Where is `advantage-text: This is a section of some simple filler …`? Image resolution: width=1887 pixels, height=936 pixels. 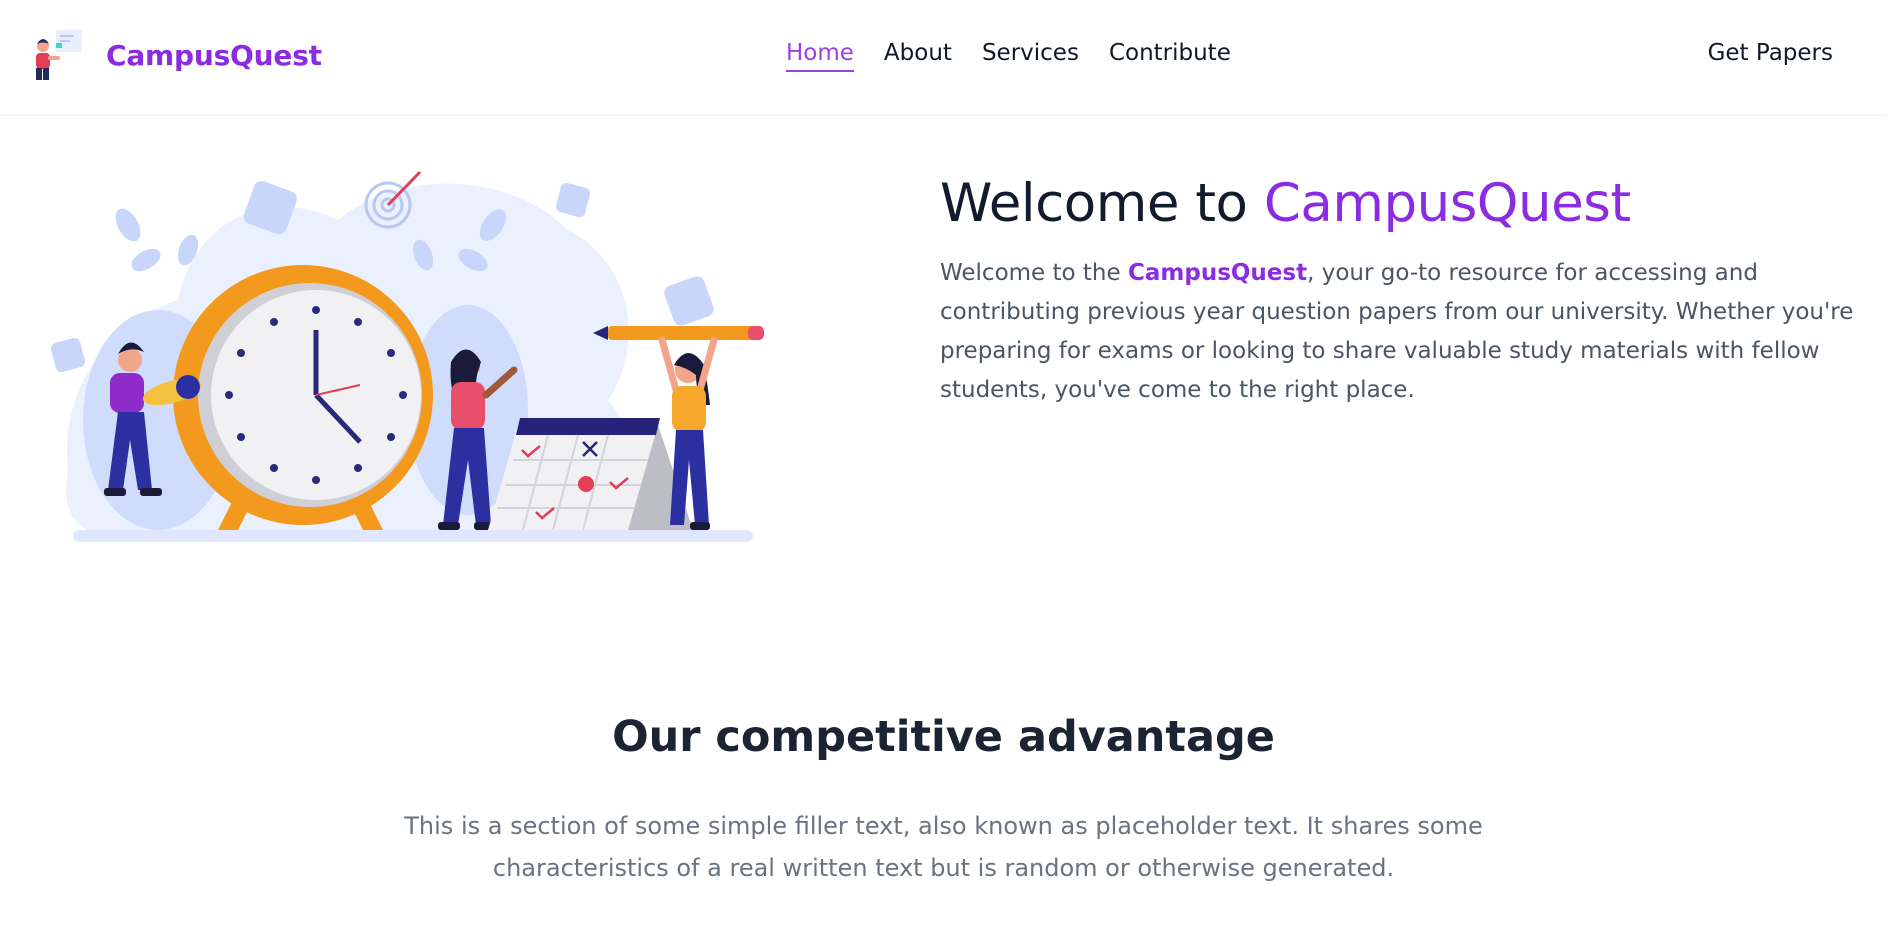
advantage-text: This is a section of some simple filler … is located at coordinates (943, 847).